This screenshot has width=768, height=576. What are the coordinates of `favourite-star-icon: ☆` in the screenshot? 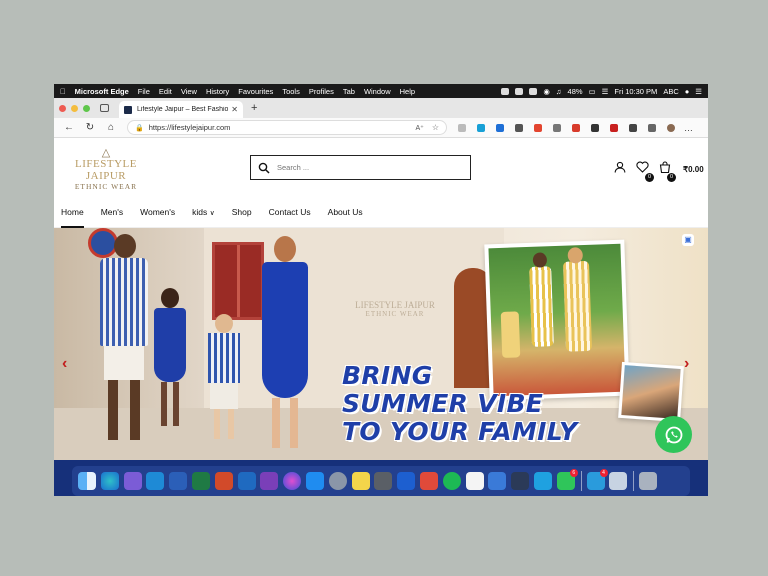 It's located at (435, 127).